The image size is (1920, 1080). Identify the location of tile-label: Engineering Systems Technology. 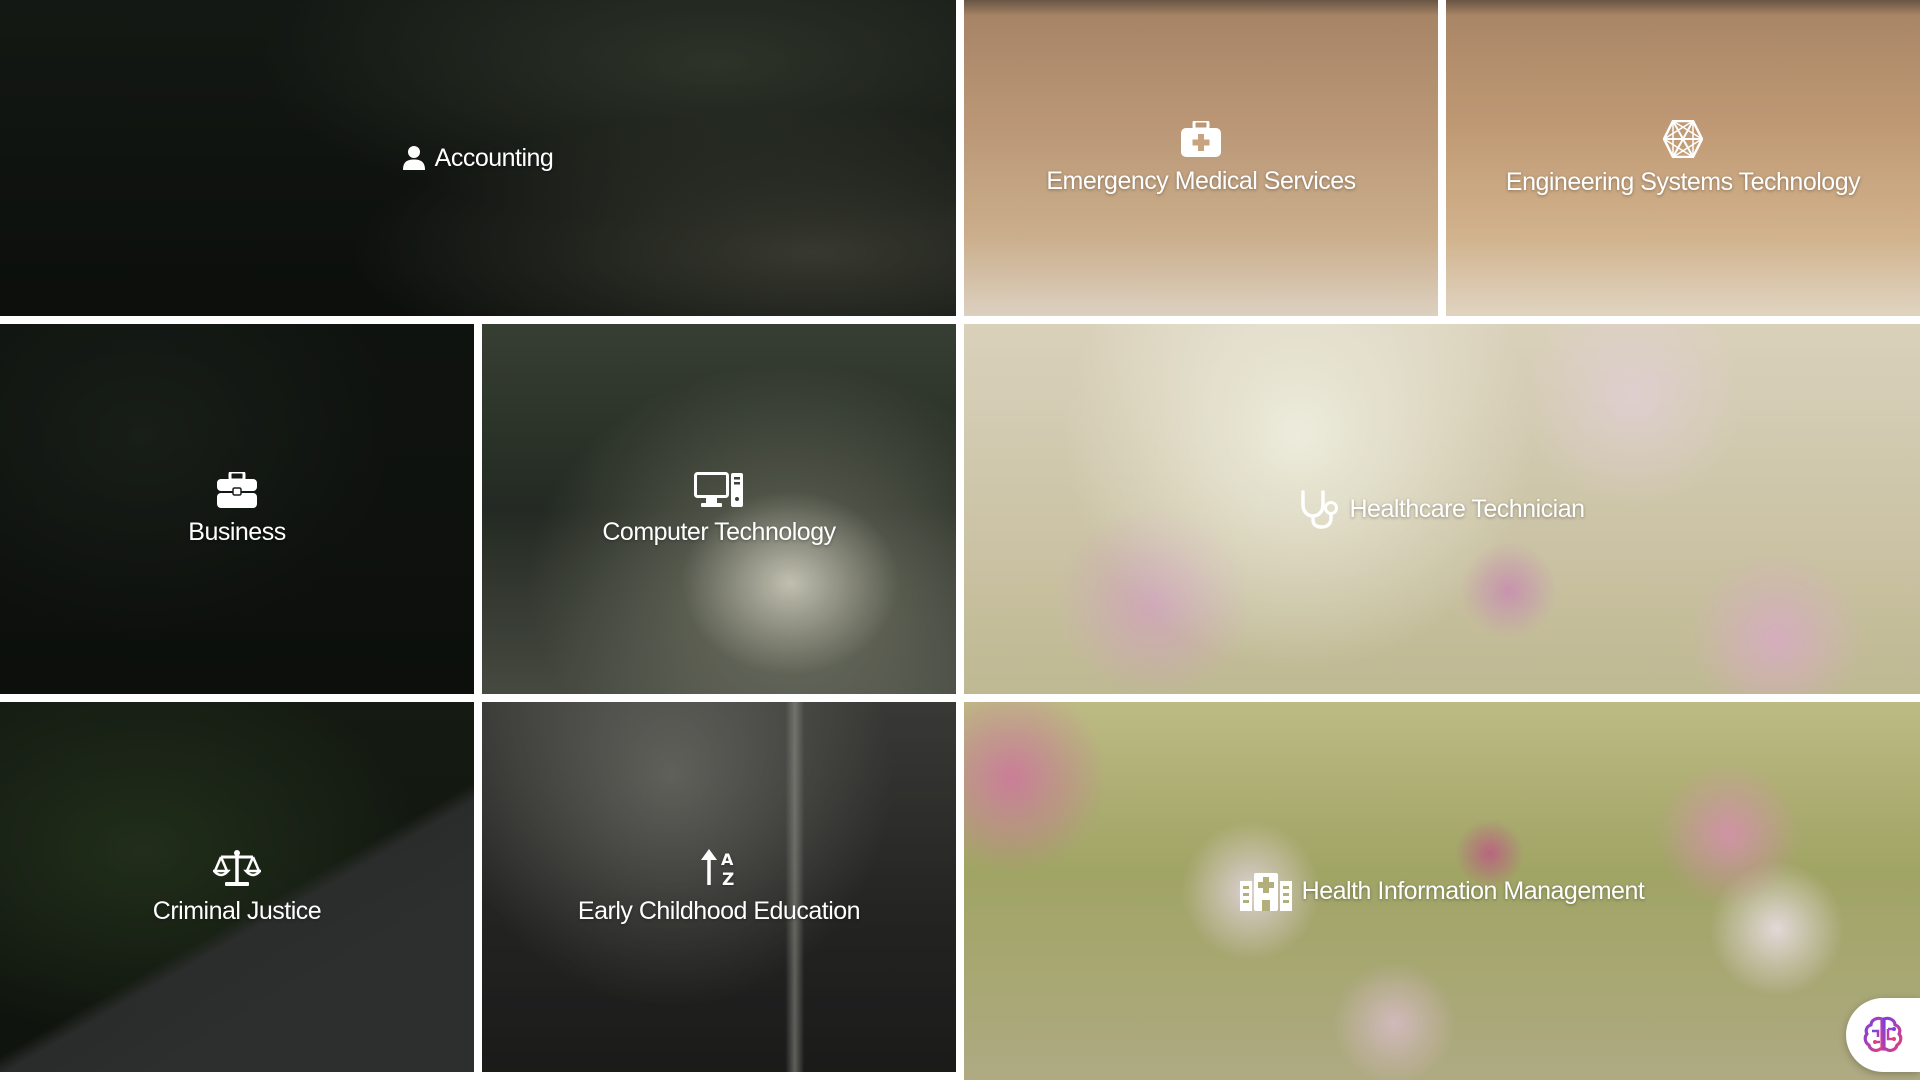
(1683, 181).